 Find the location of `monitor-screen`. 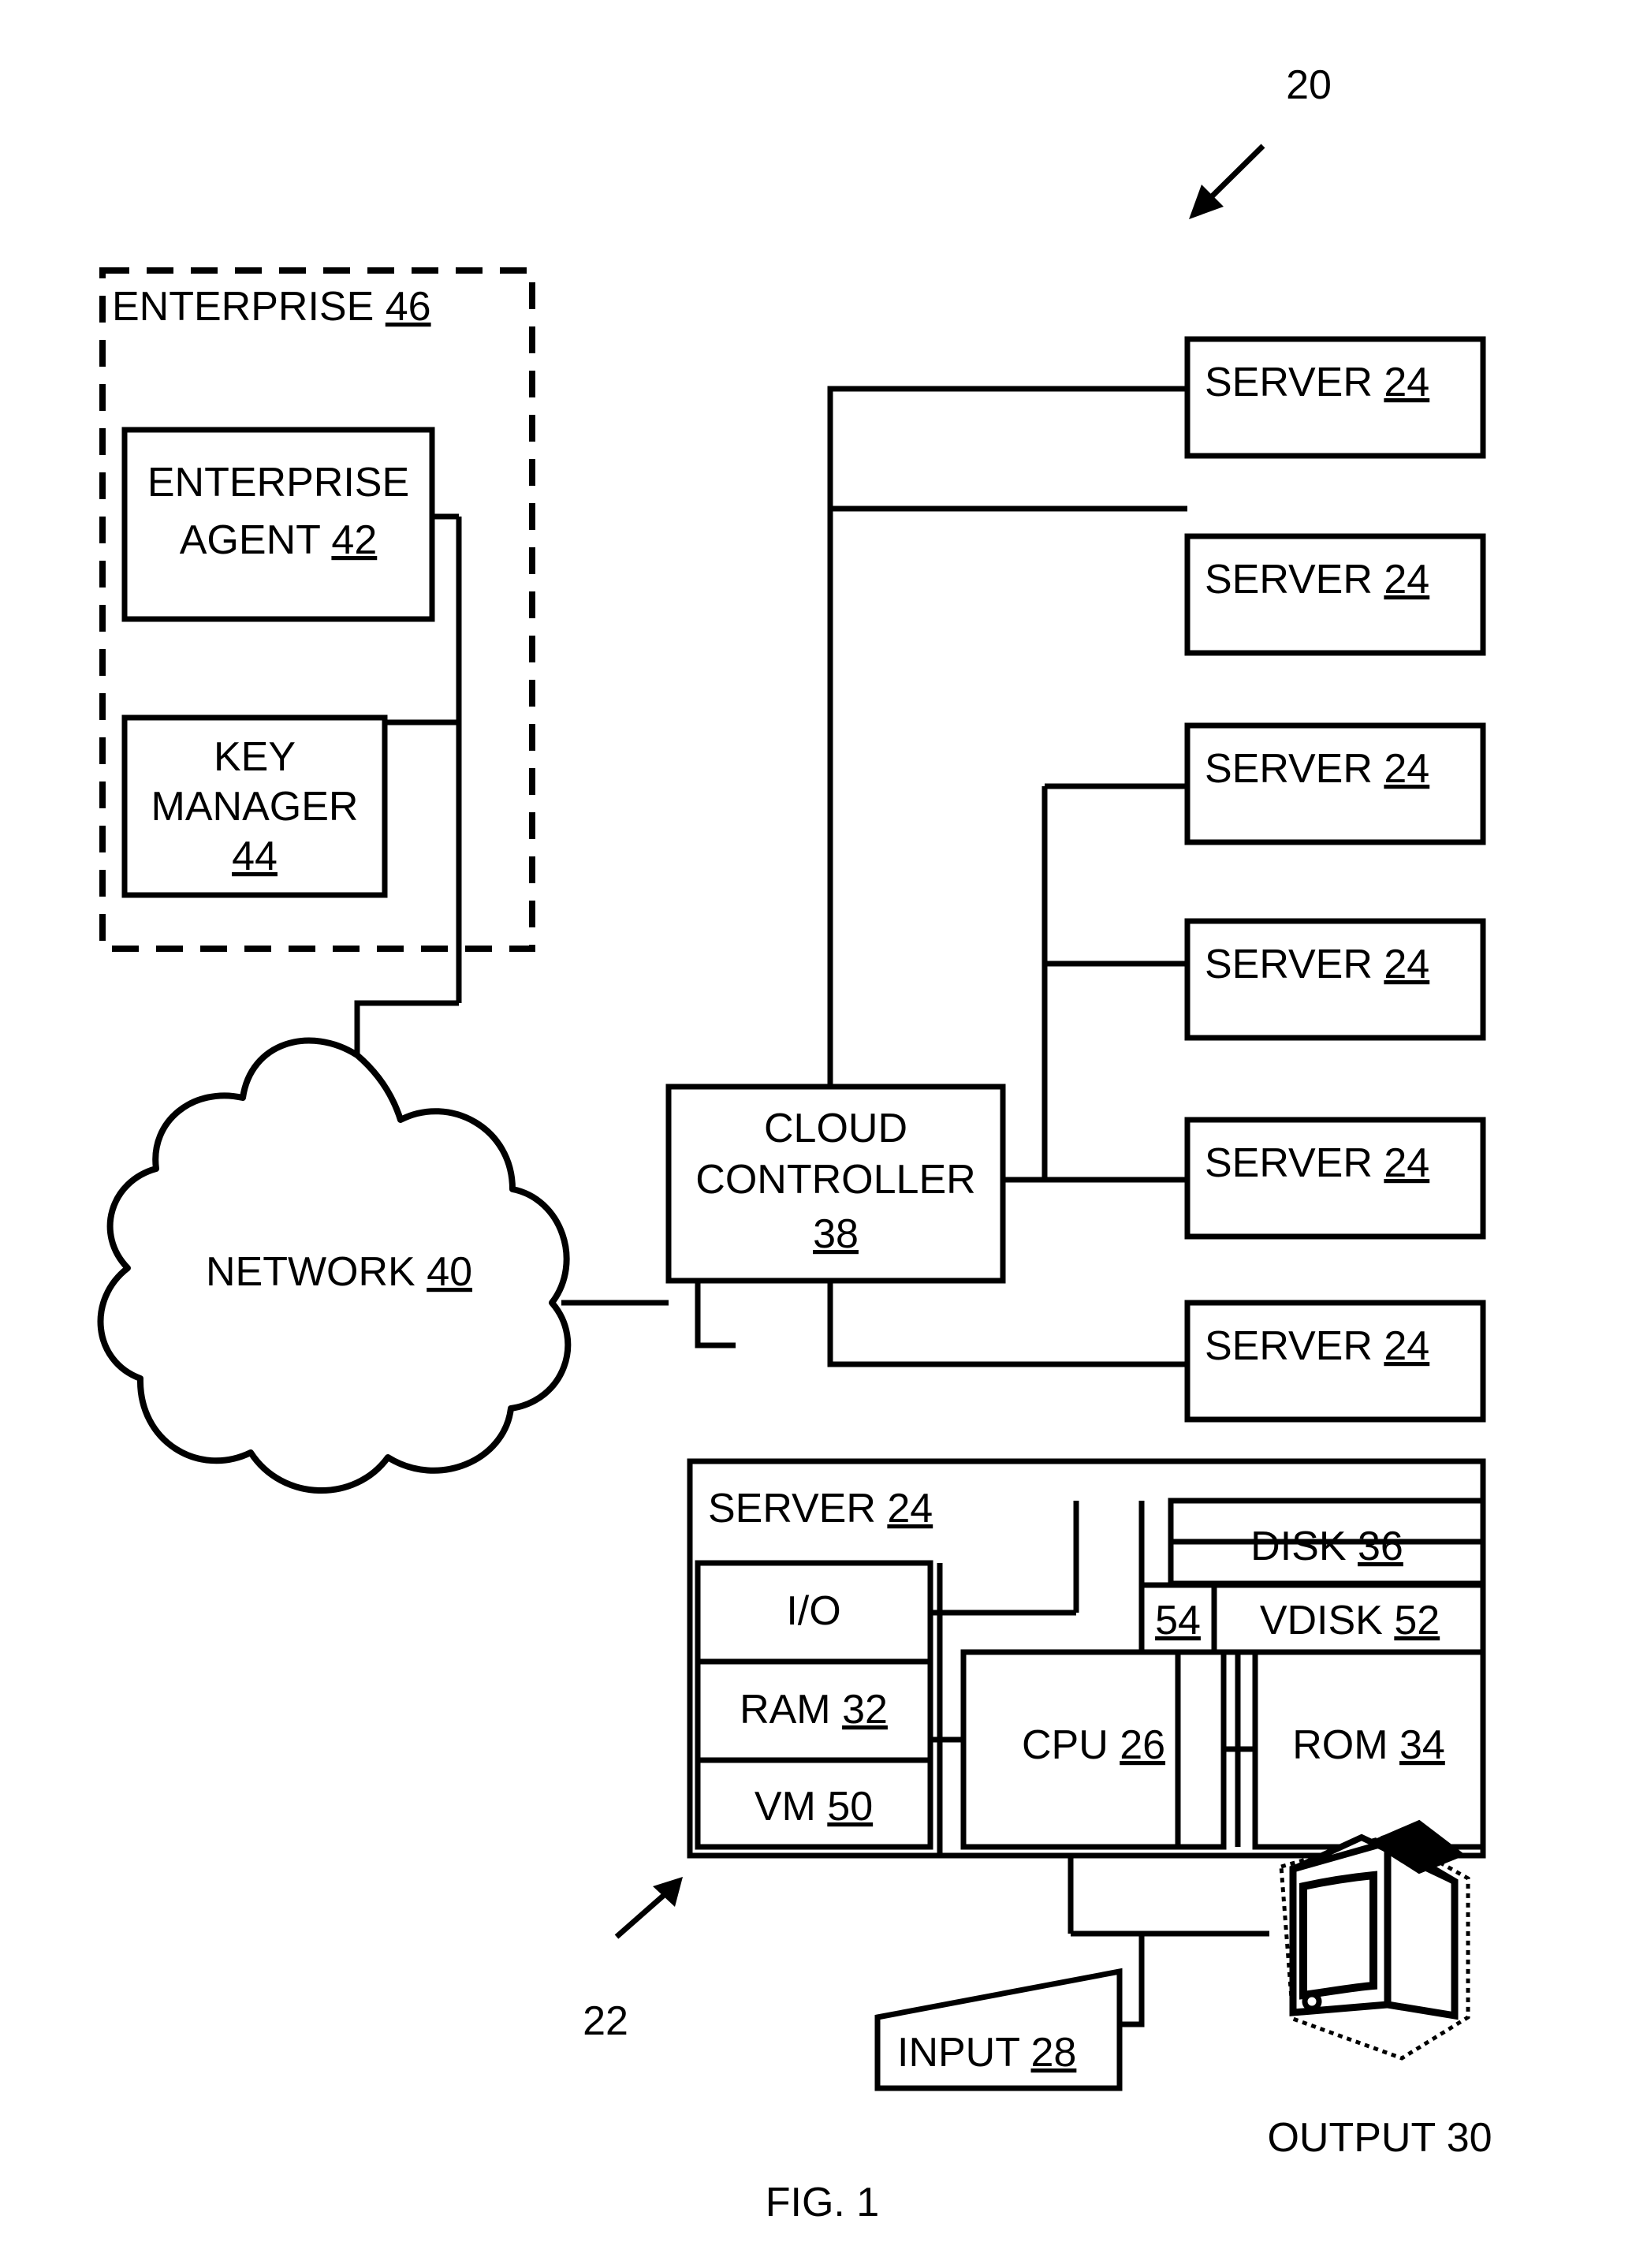

monitor-screen is located at coordinates (1338, 1935).